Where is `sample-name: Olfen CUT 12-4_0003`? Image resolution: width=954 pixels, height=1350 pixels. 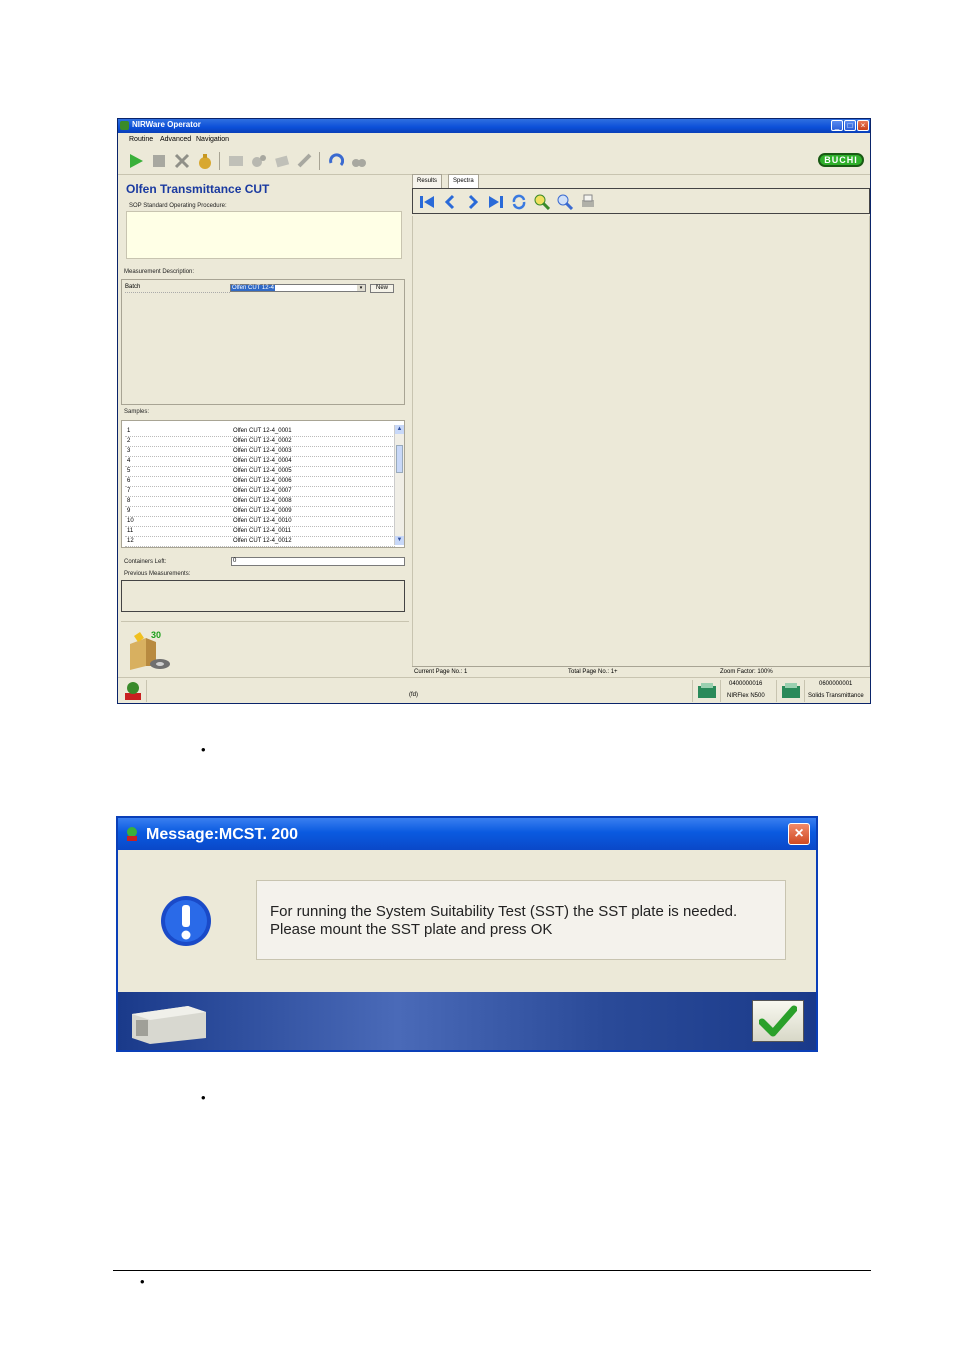 sample-name: Olfen CUT 12-4_0003 is located at coordinates (262, 451).